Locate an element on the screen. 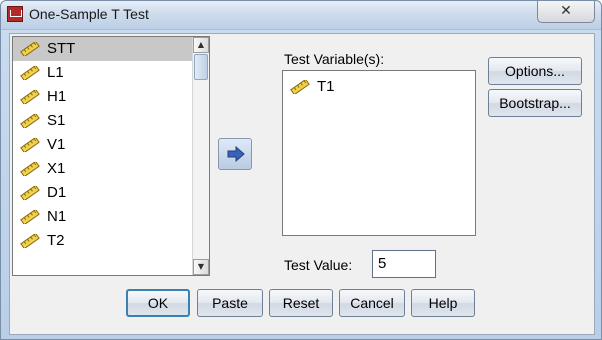 Image resolution: width=602 pixels, height=340 pixels. test-variable-item: T1 is located at coordinates (309, 87).